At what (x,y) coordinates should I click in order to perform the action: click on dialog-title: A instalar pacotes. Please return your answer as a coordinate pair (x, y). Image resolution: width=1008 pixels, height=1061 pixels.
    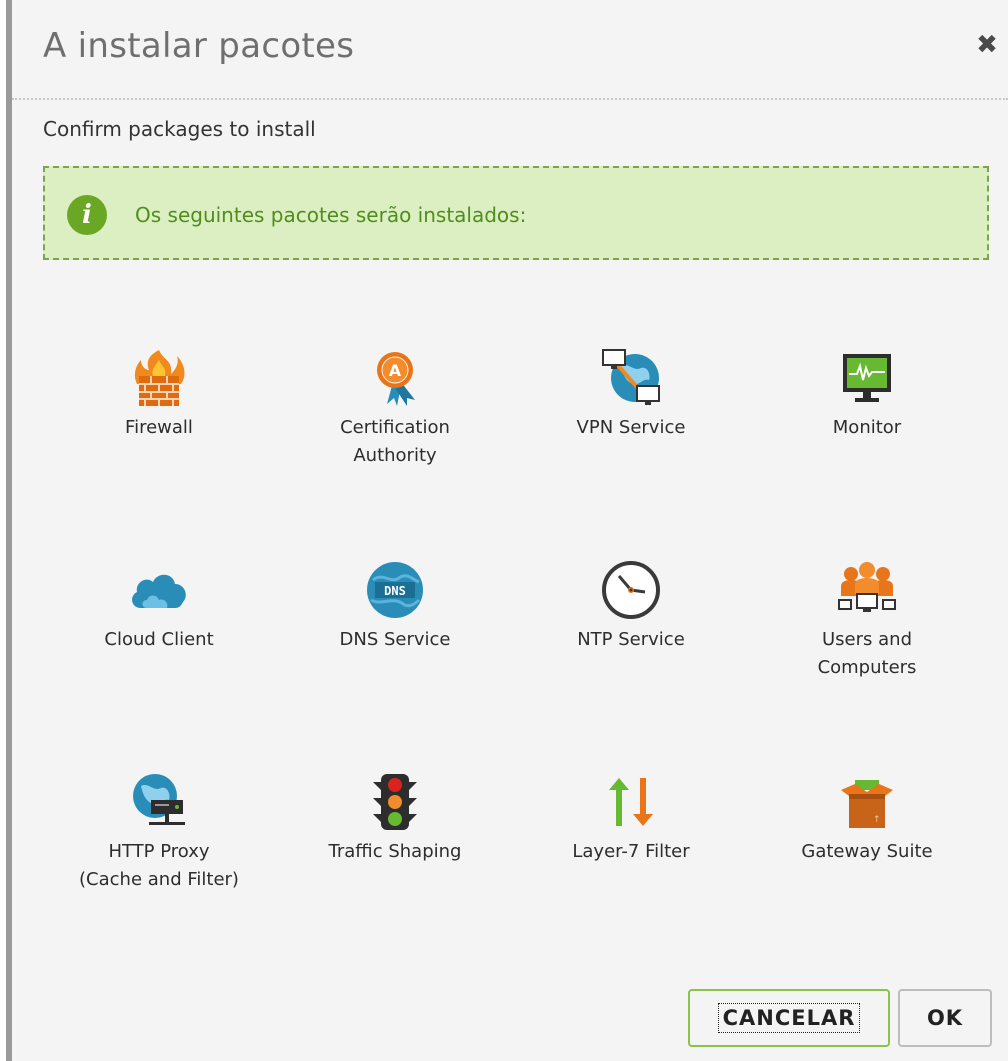
    Looking at the image, I should click on (199, 46).